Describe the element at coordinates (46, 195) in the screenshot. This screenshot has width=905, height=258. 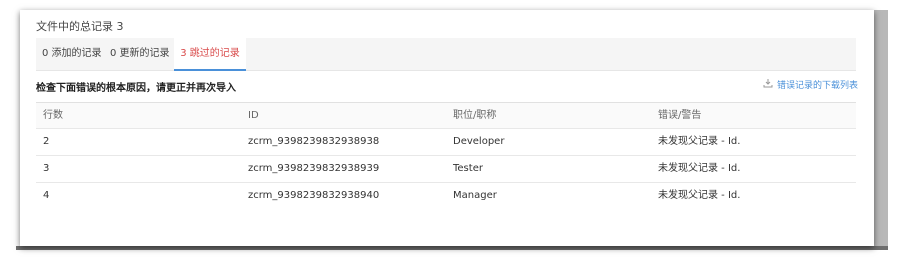
I see `row-number-cell: 4` at that location.